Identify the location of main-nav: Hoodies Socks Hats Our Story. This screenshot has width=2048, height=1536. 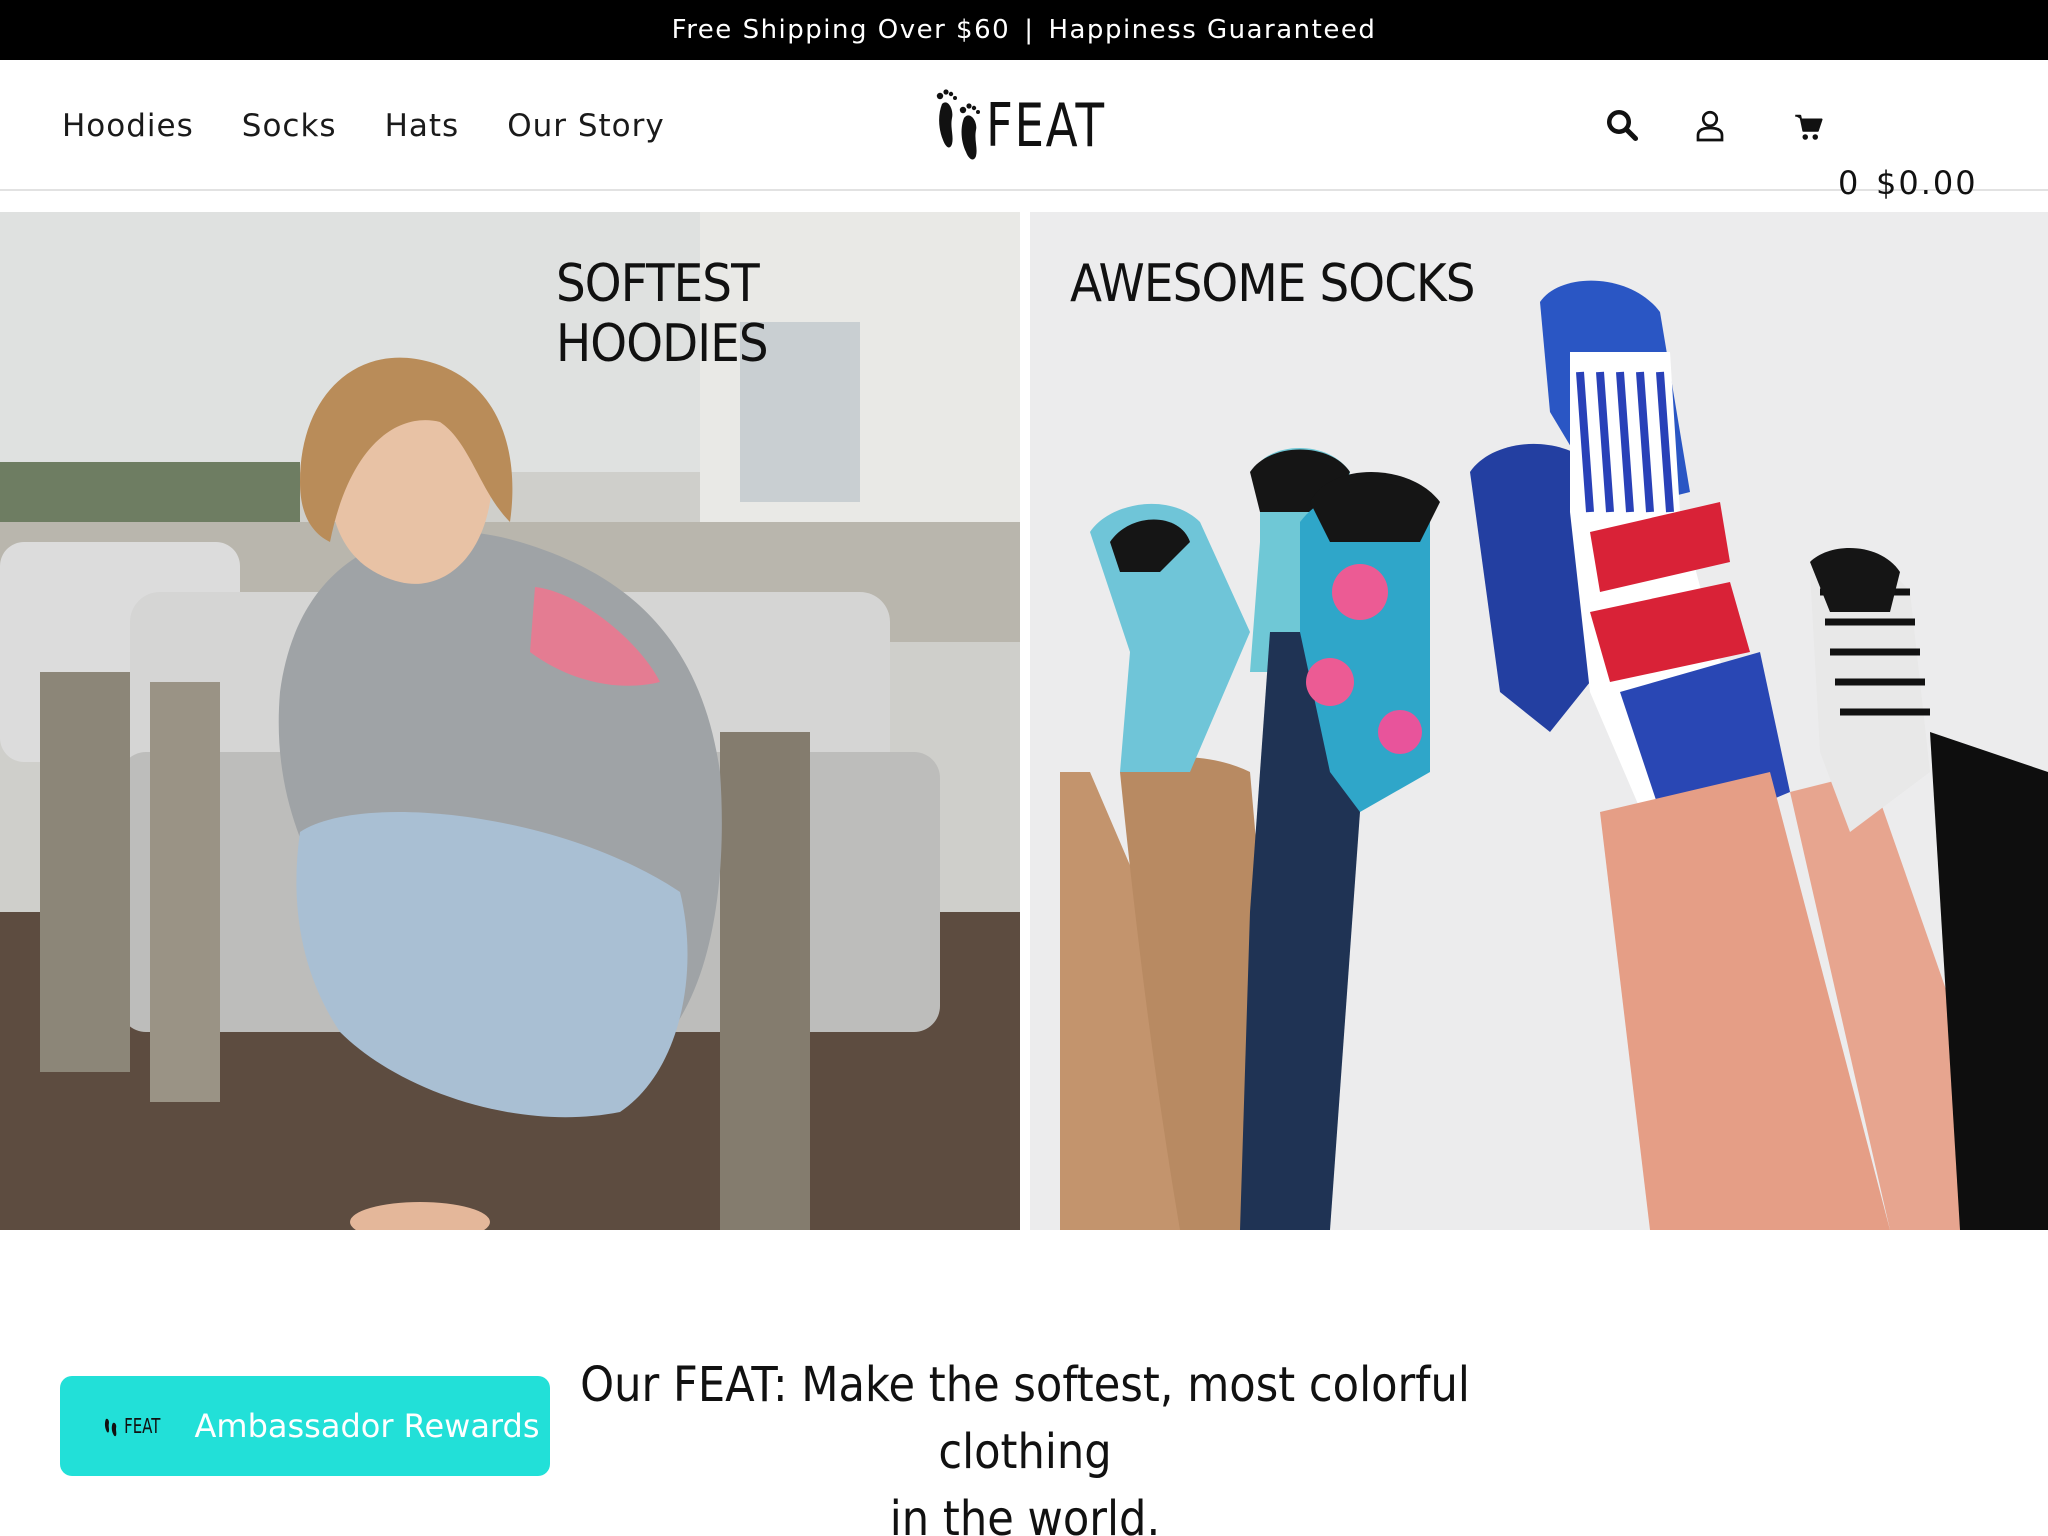
(387, 125).